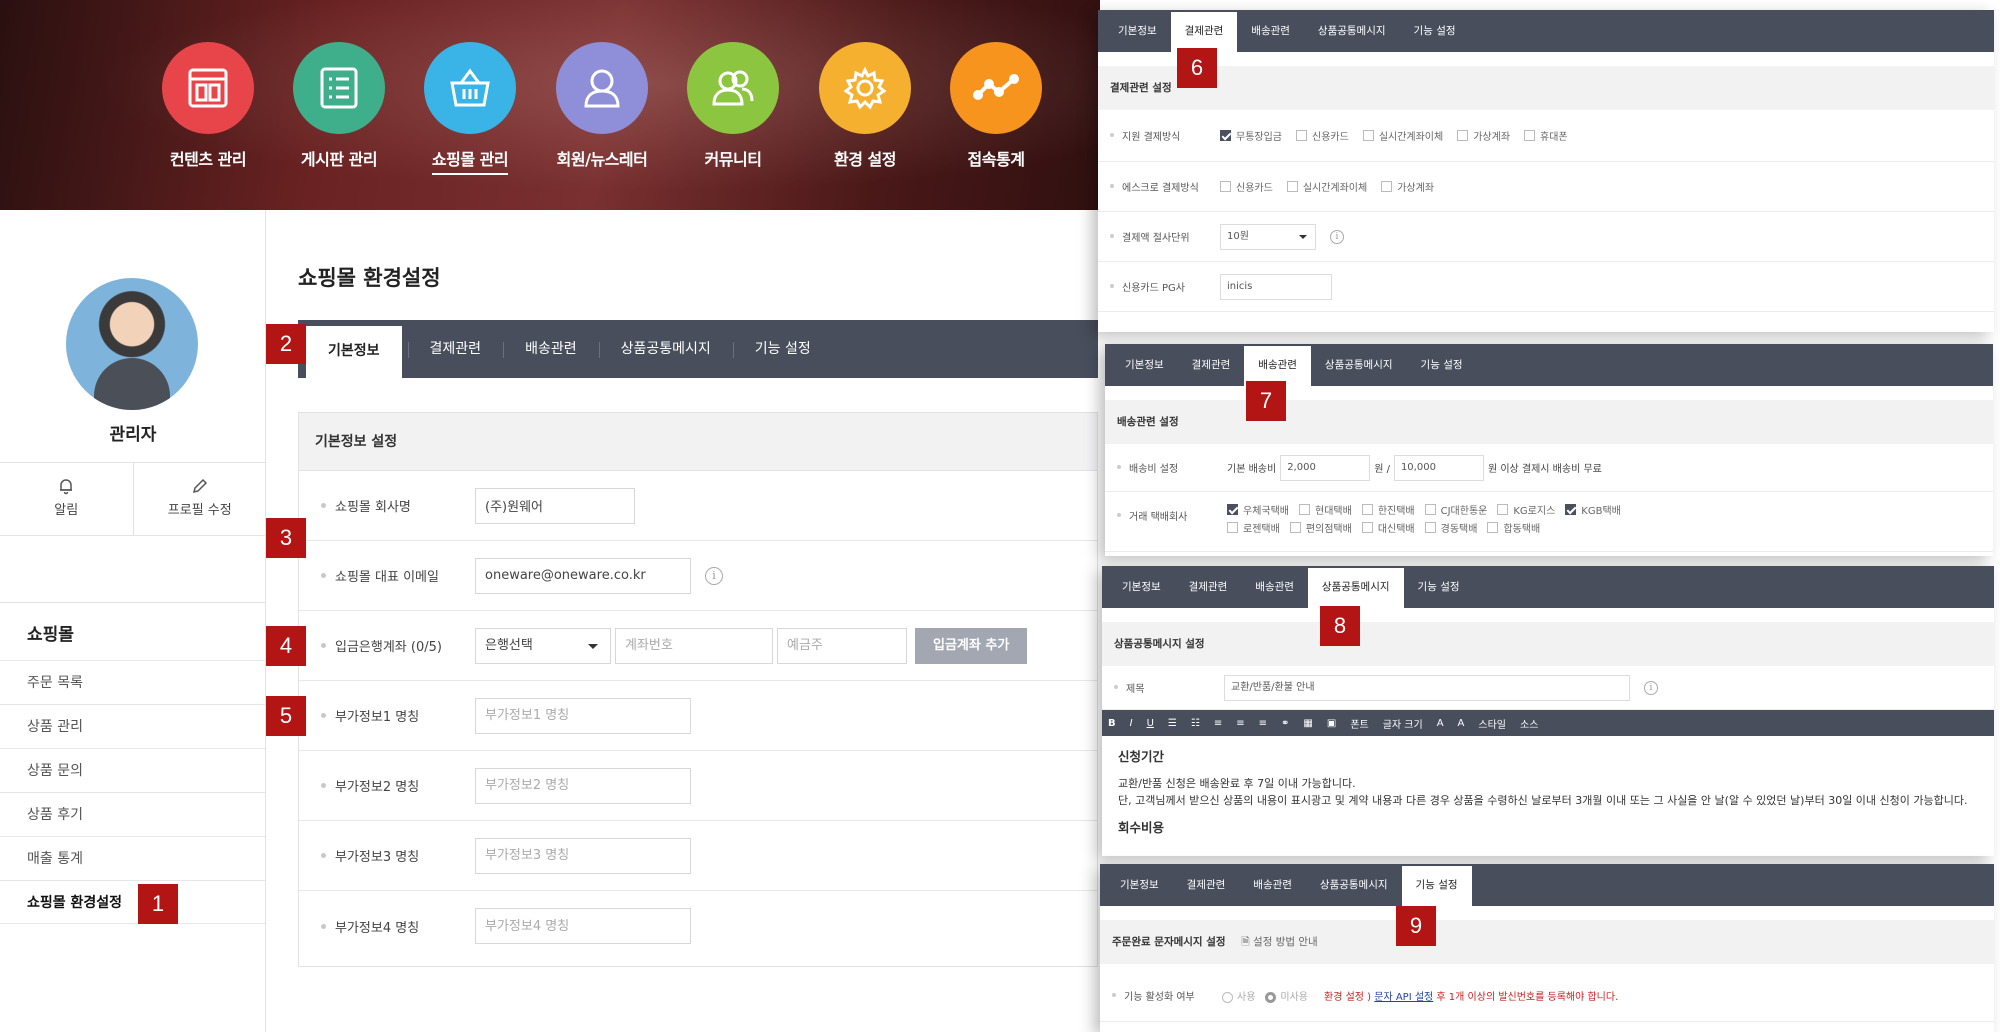  What do you see at coordinates (1307, 723) in the screenshot?
I see `table-icon: ▦` at bounding box center [1307, 723].